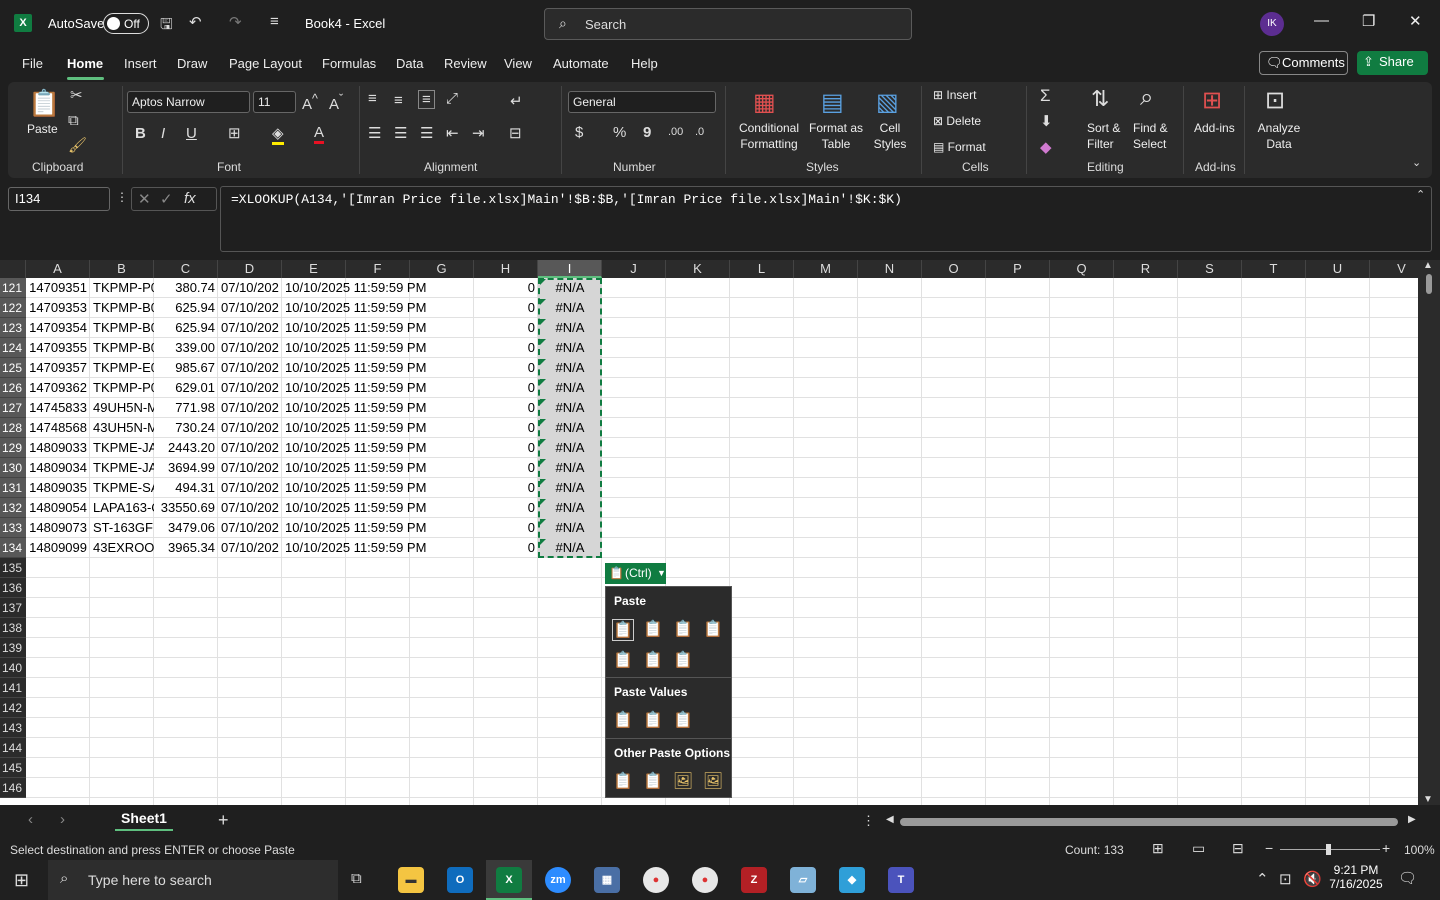 The image size is (1440, 900). I want to click on linked-picture-icon: 🖼, so click(713, 782).